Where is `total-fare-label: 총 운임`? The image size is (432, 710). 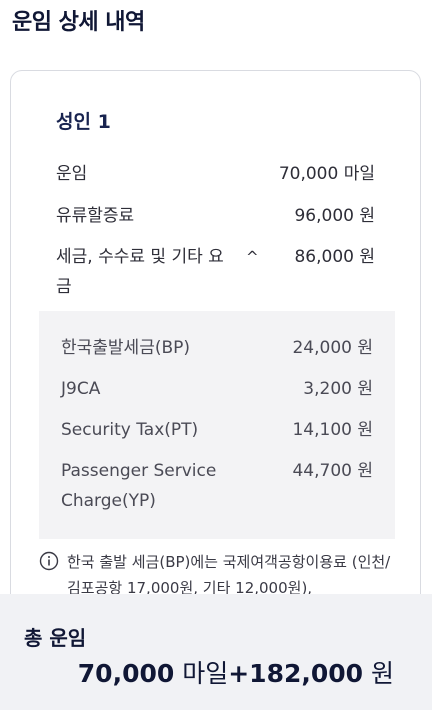
total-fare-label: 총 운임 is located at coordinates (55, 638).